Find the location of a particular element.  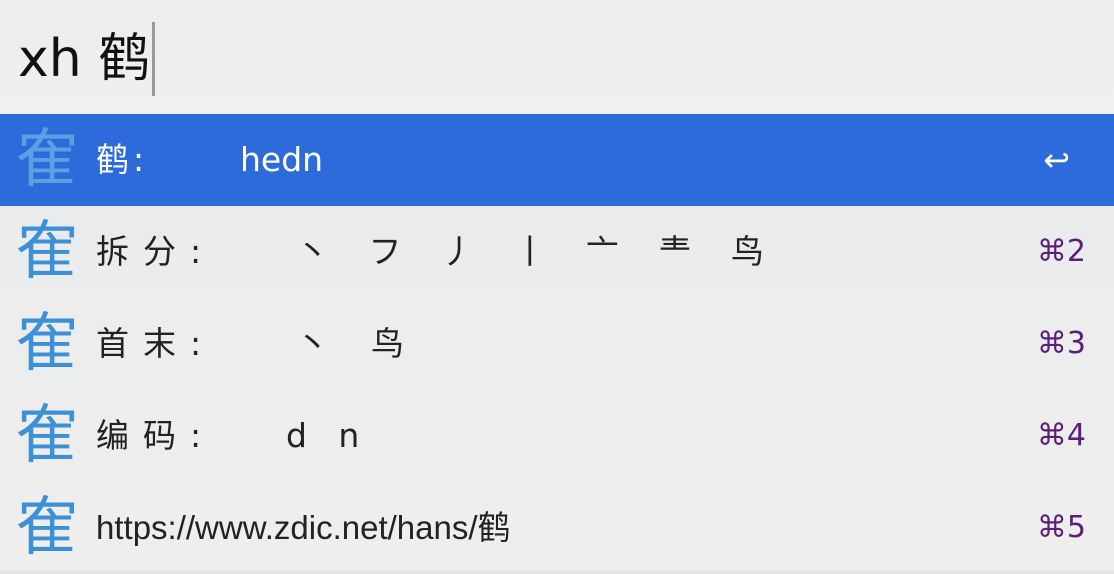

shortcut-hint: ⌘3 is located at coordinates (1061, 343).